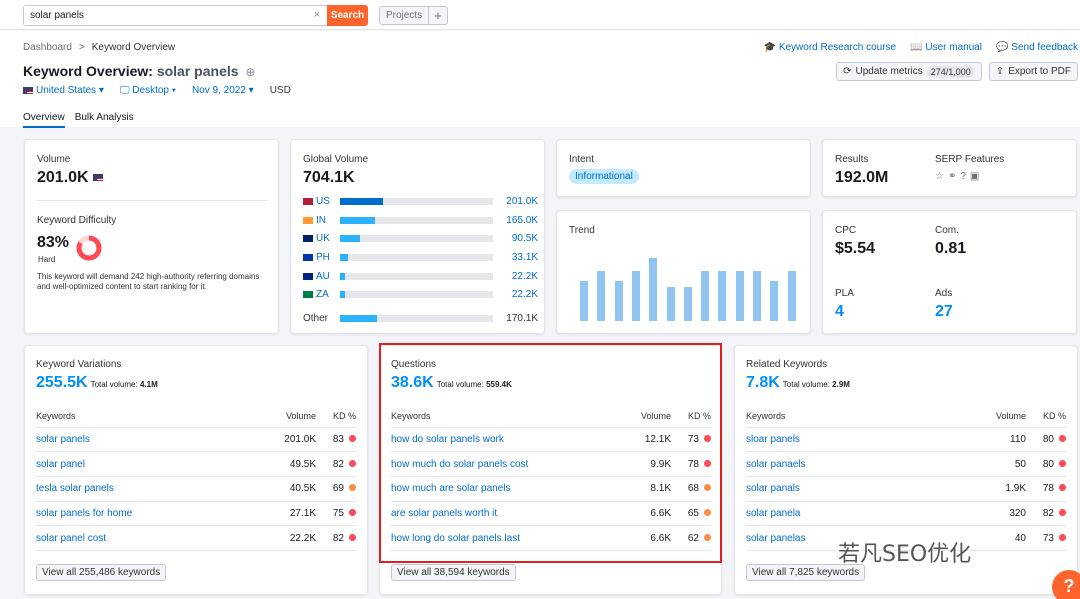 This screenshot has width=1080, height=599. What do you see at coordinates (318, 238) in the screenshot?
I see `country-code: UK` at bounding box center [318, 238].